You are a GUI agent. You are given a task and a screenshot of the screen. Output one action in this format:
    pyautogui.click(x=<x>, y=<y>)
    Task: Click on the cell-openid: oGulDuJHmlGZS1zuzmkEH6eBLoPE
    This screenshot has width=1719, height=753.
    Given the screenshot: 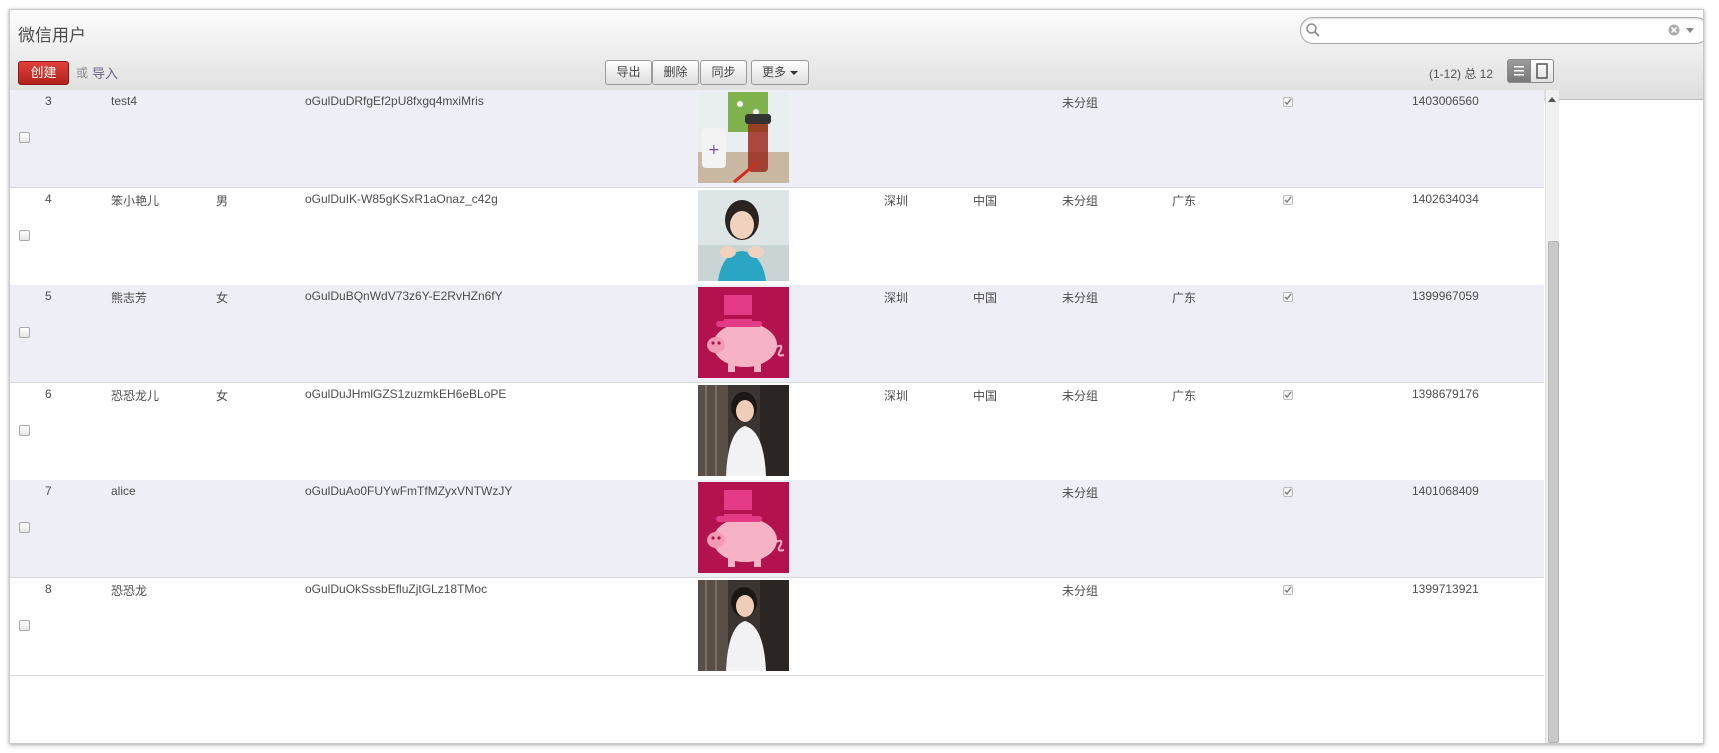 What is the action you would take?
    pyautogui.click(x=406, y=393)
    